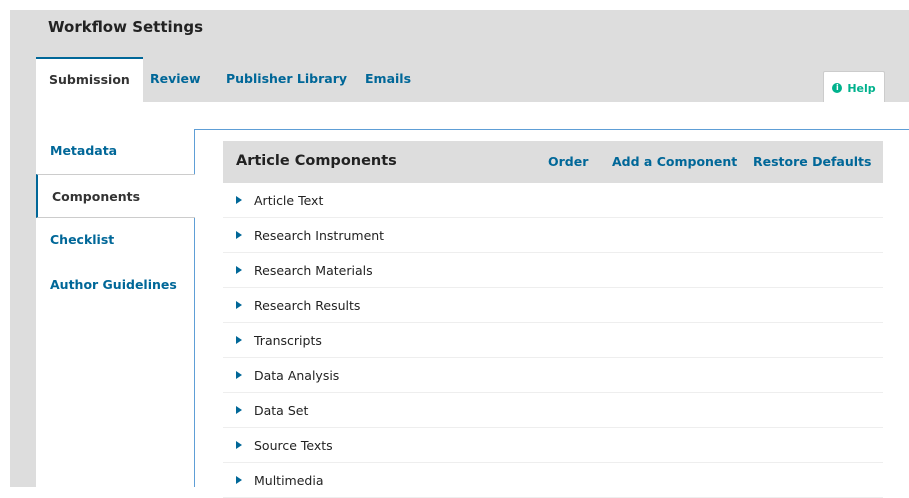 The width and height of the screenshot is (909, 498). What do you see at coordinates (861, 88) in the screenshot?
I see `help-label: Help` at bounding box center [861, 88].